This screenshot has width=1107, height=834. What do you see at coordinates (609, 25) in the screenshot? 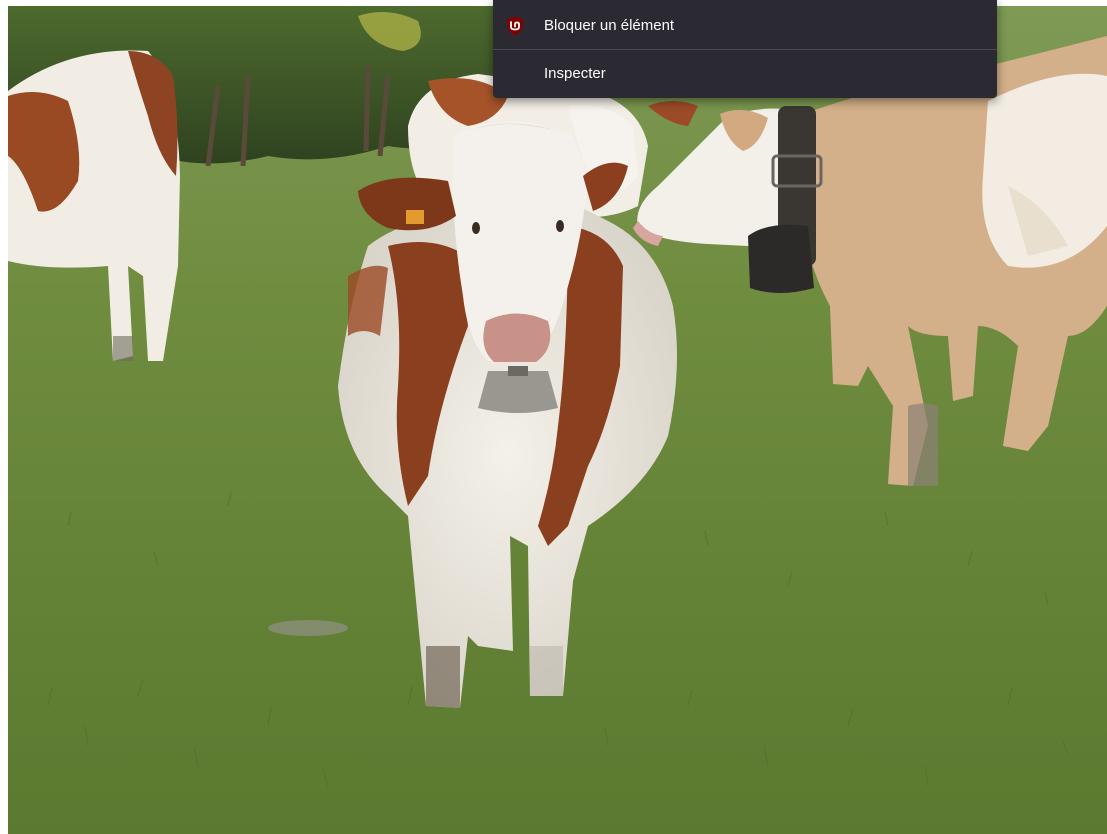
I see `menu-item-label: Bloquer un élément` at bounding box center [609, 25].